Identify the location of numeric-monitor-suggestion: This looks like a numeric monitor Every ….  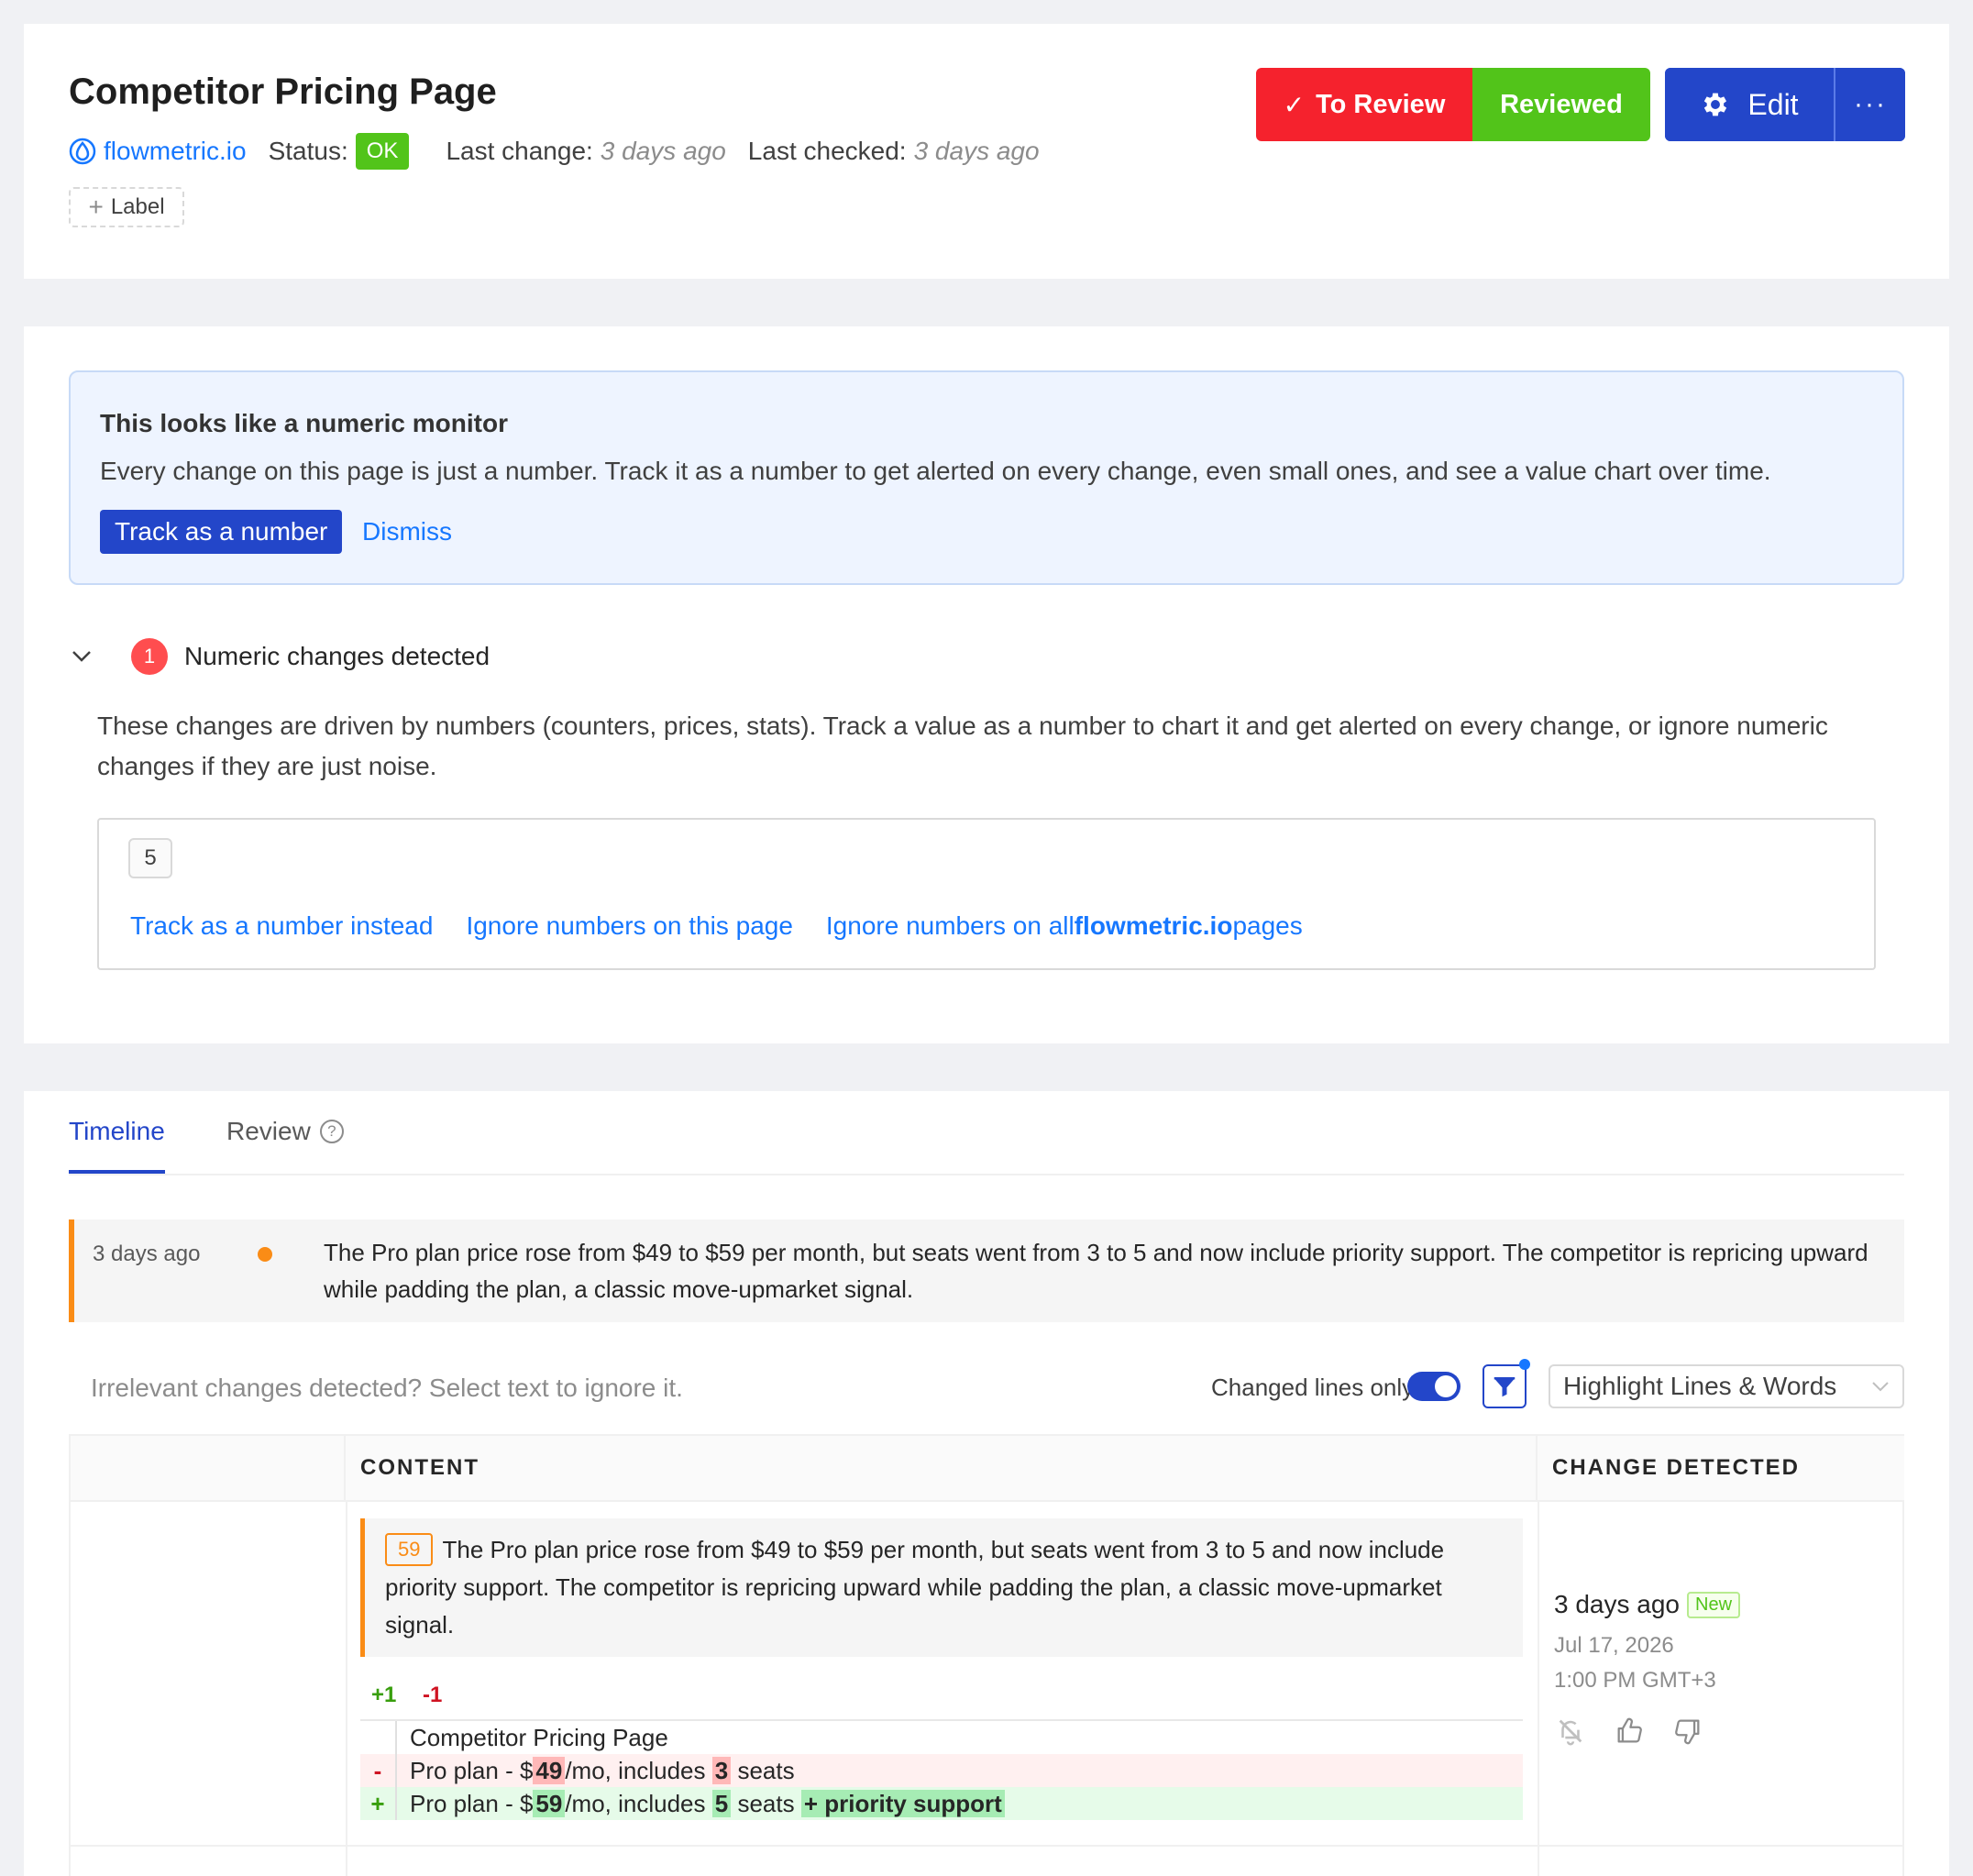
(986, 477).